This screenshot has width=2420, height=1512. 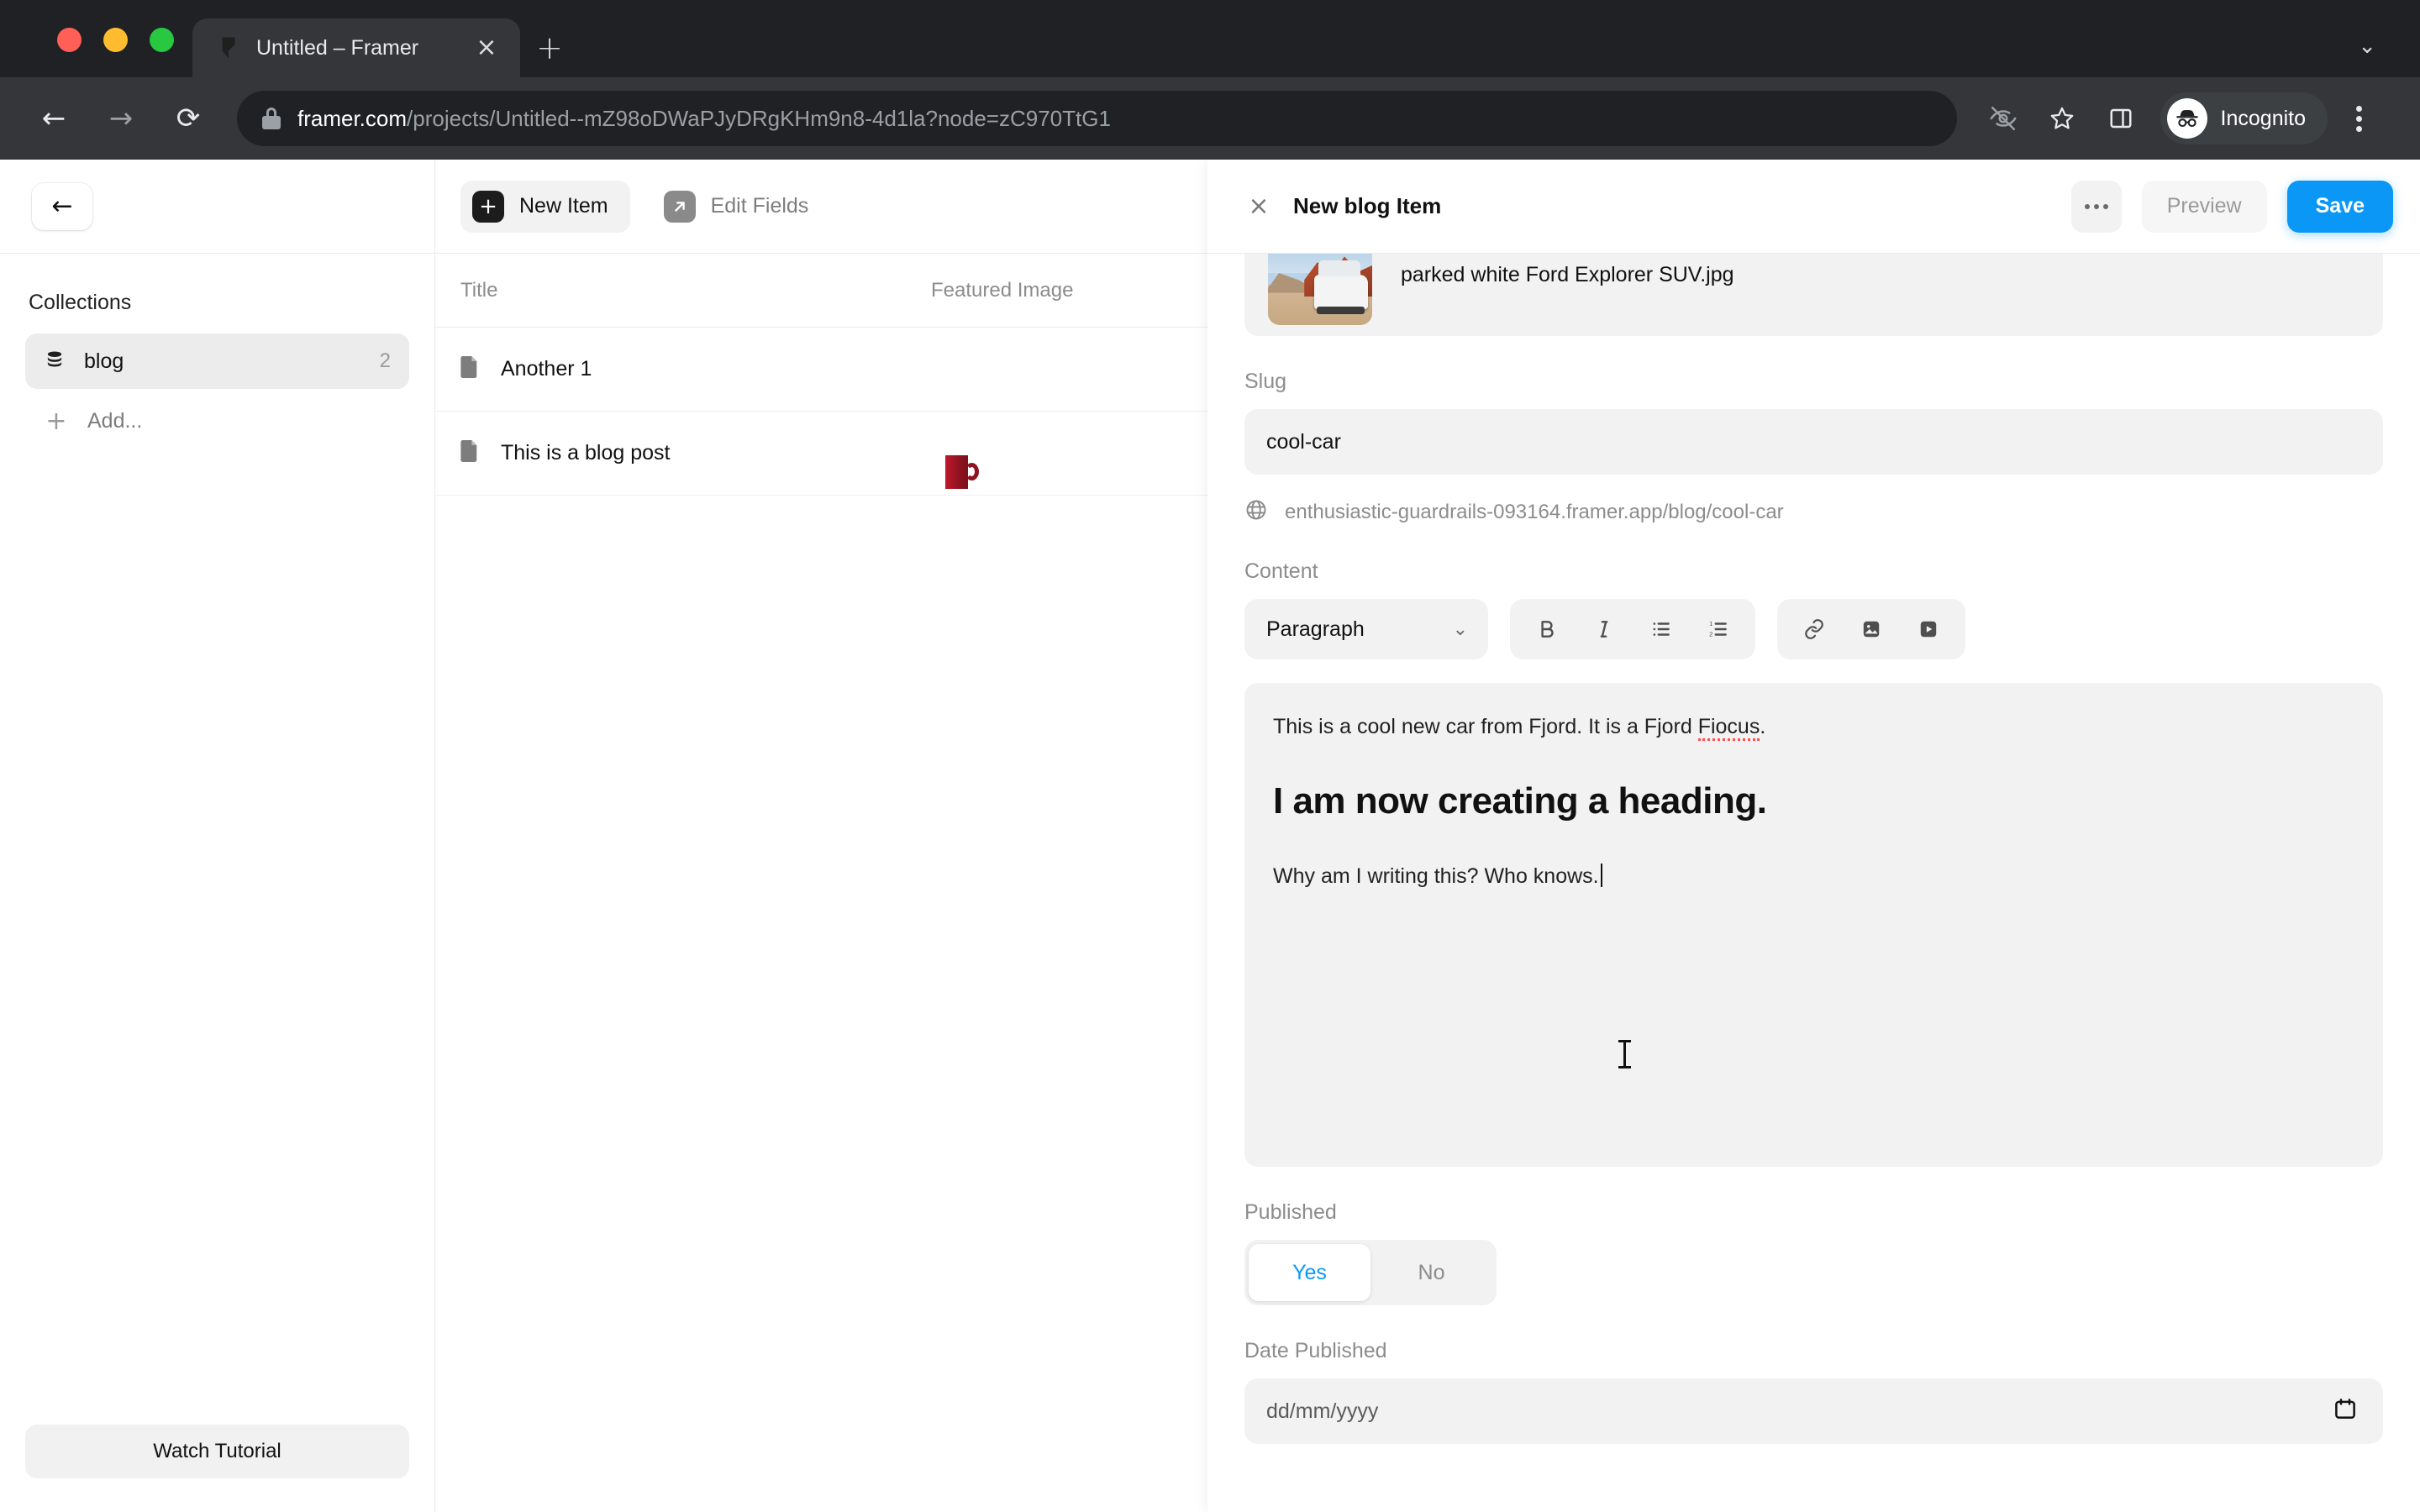 I want to click on sidebar-item-count: 2, so click(x=385, y=360).